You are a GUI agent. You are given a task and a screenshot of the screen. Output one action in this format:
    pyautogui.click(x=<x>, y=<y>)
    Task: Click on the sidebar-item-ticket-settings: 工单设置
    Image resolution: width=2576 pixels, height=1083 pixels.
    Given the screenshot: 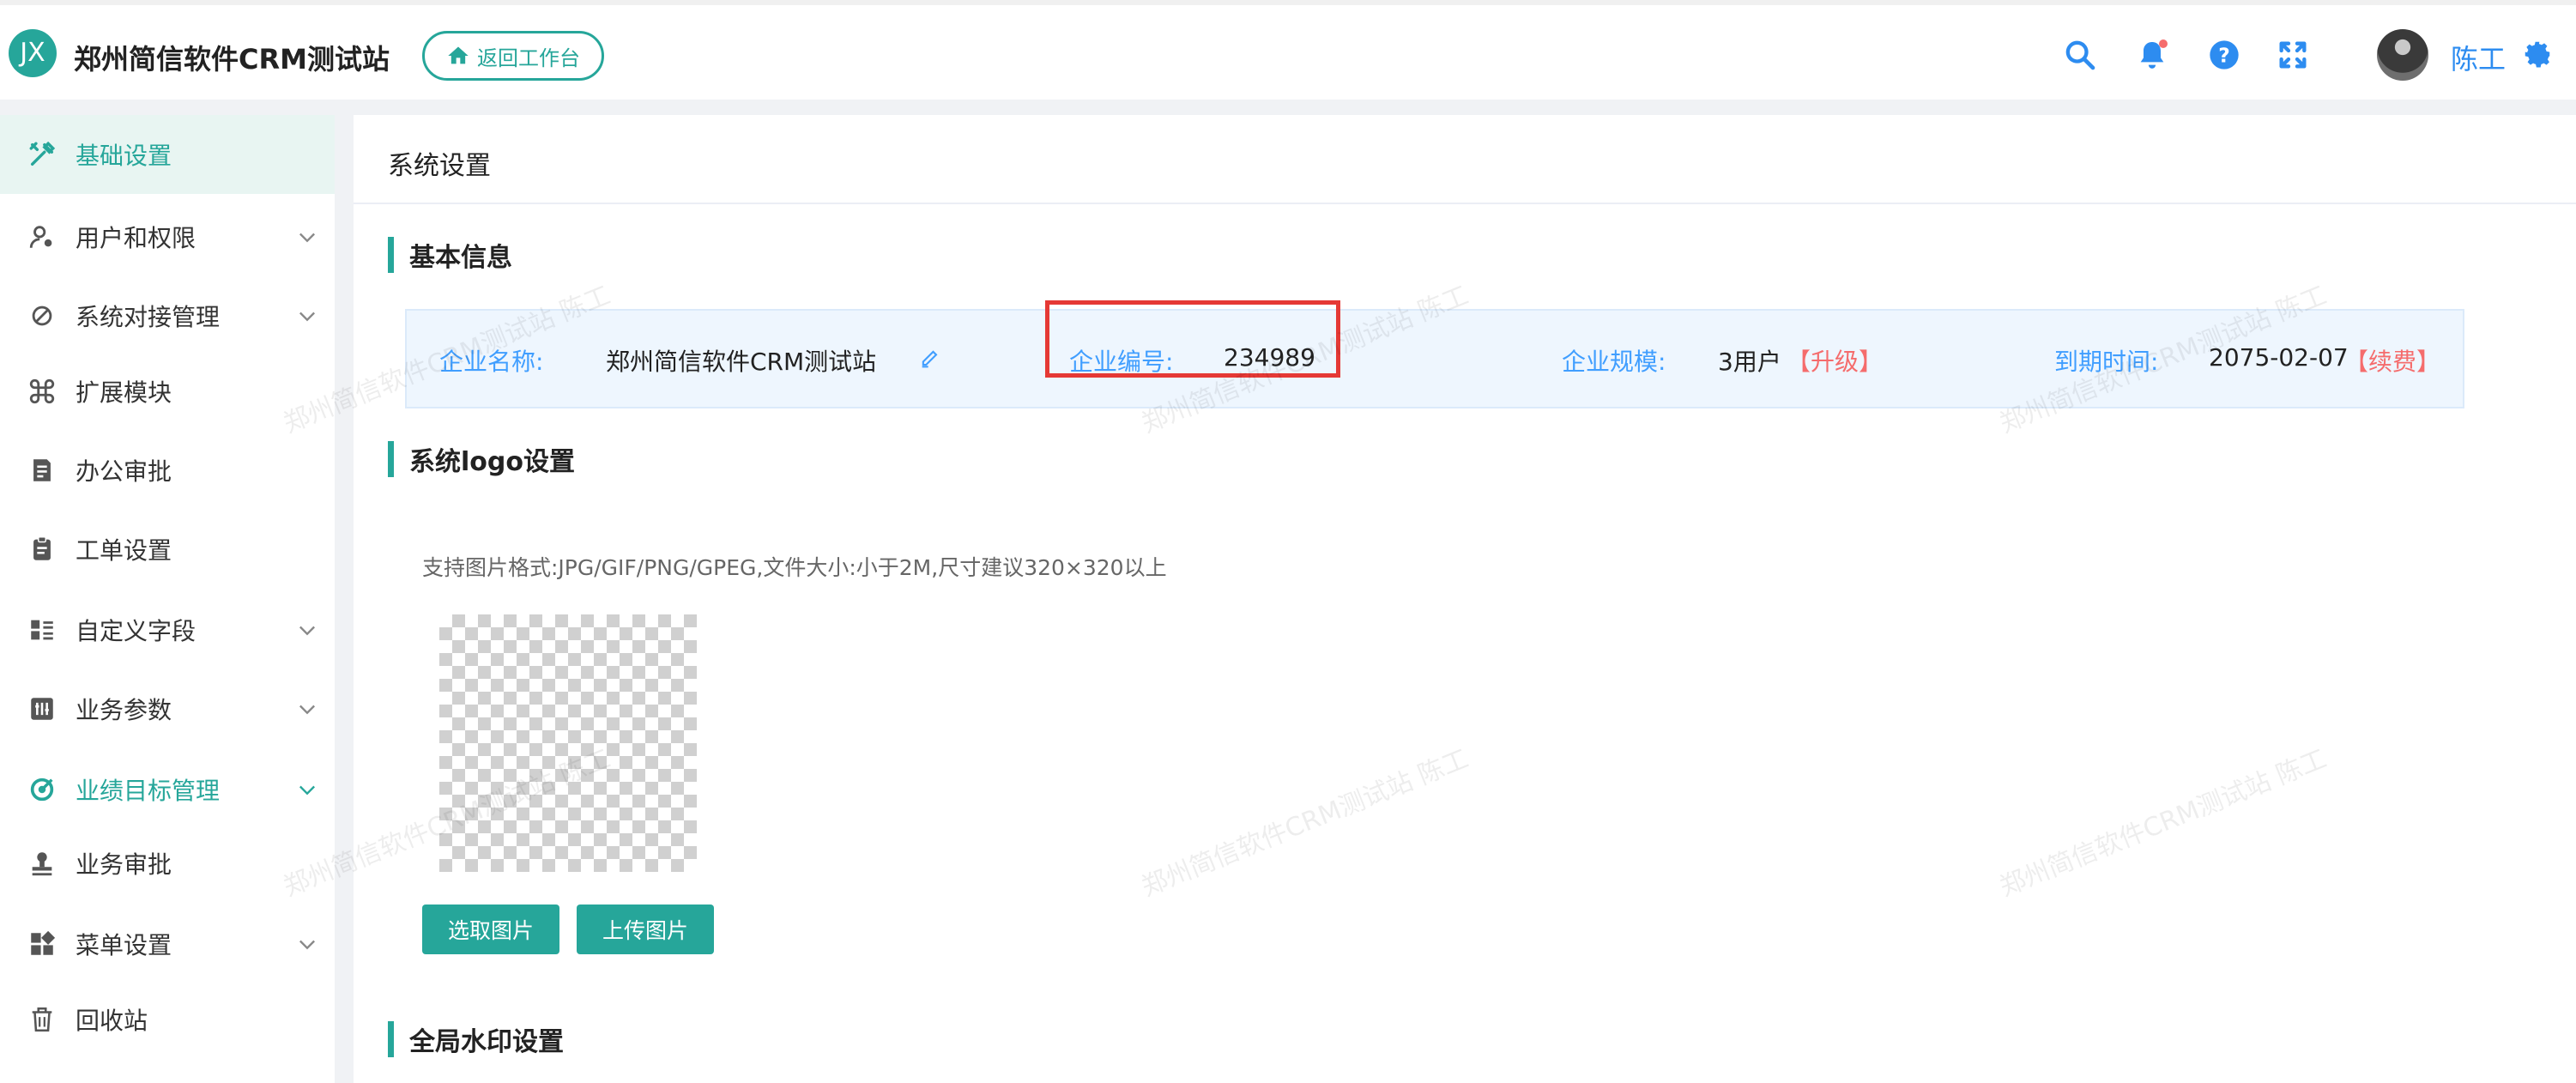 What is the action you would take?
    pyautogui.click(x=167, y=549)
    